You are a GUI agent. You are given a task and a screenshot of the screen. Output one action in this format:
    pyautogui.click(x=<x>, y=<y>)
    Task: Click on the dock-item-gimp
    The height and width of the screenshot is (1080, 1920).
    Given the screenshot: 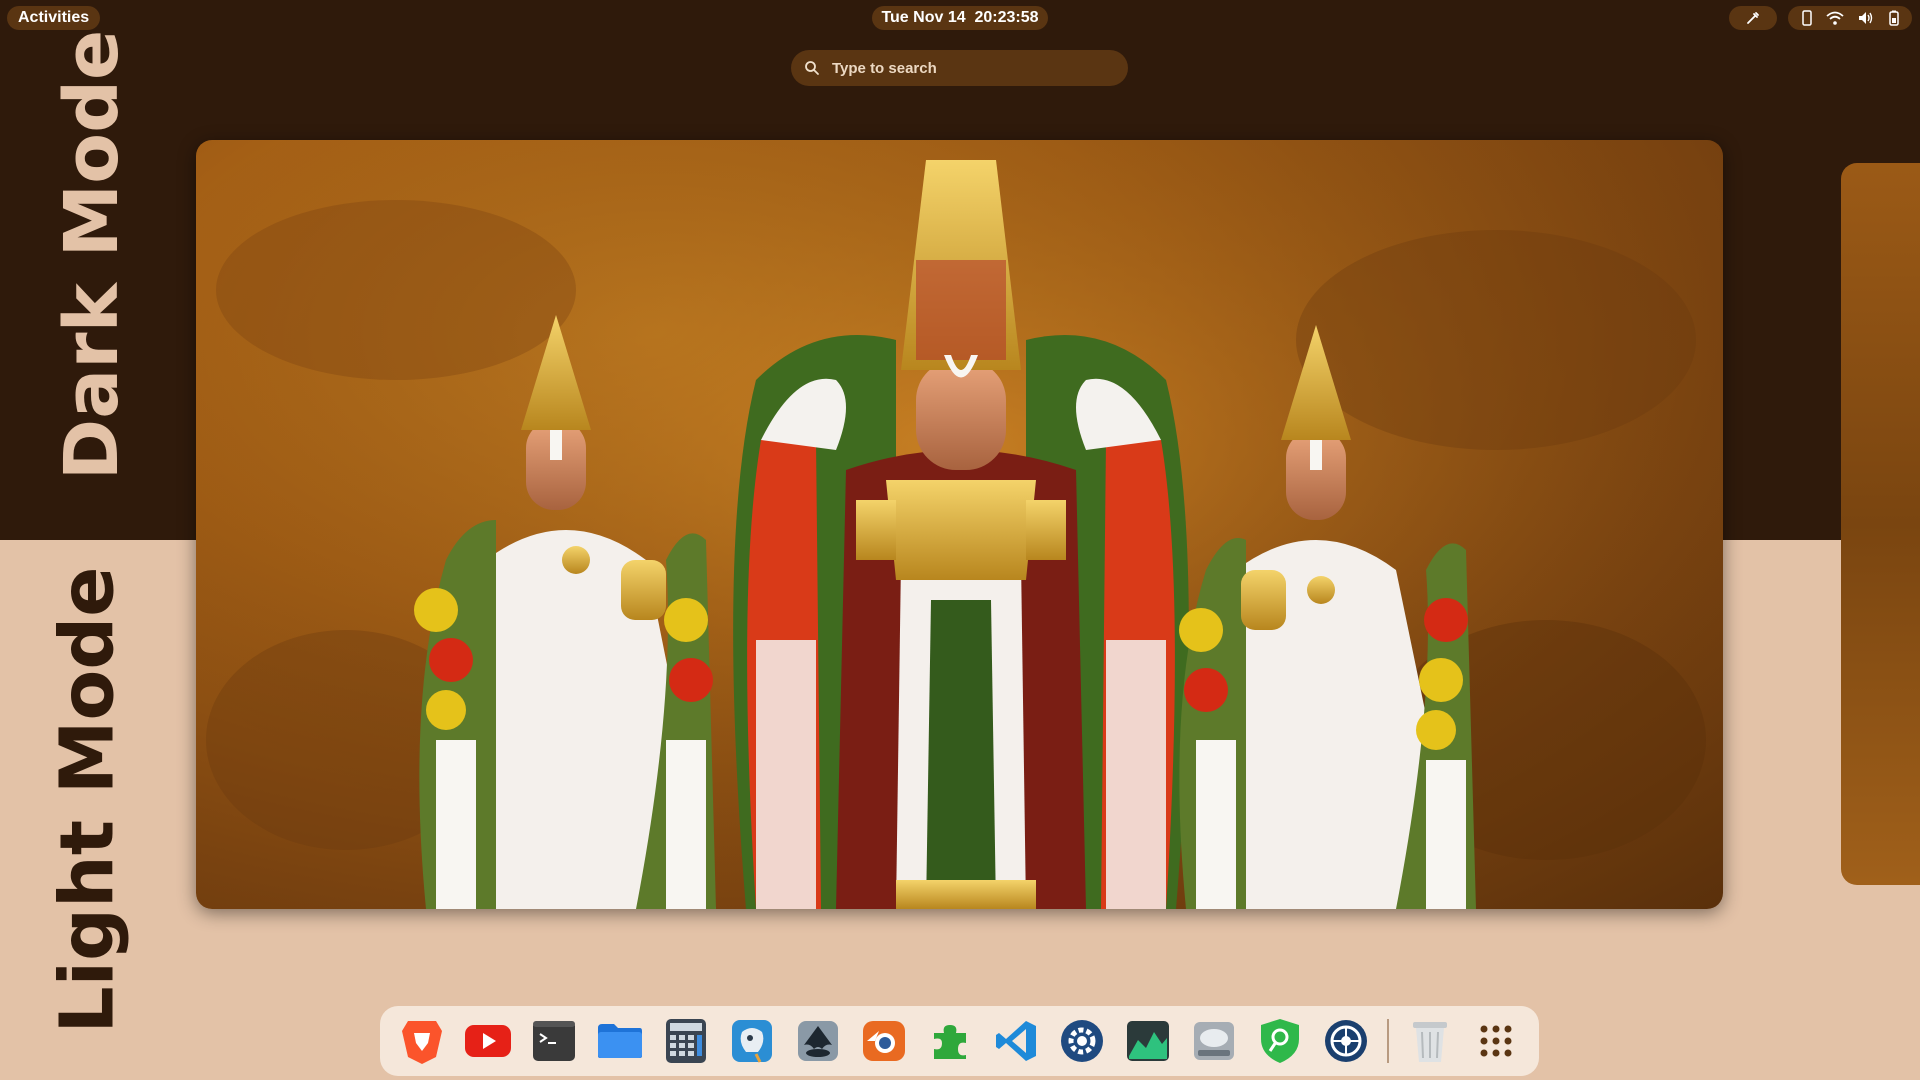 What is the action you would take?
    pyautogui.click(x=752, y=1041)
    